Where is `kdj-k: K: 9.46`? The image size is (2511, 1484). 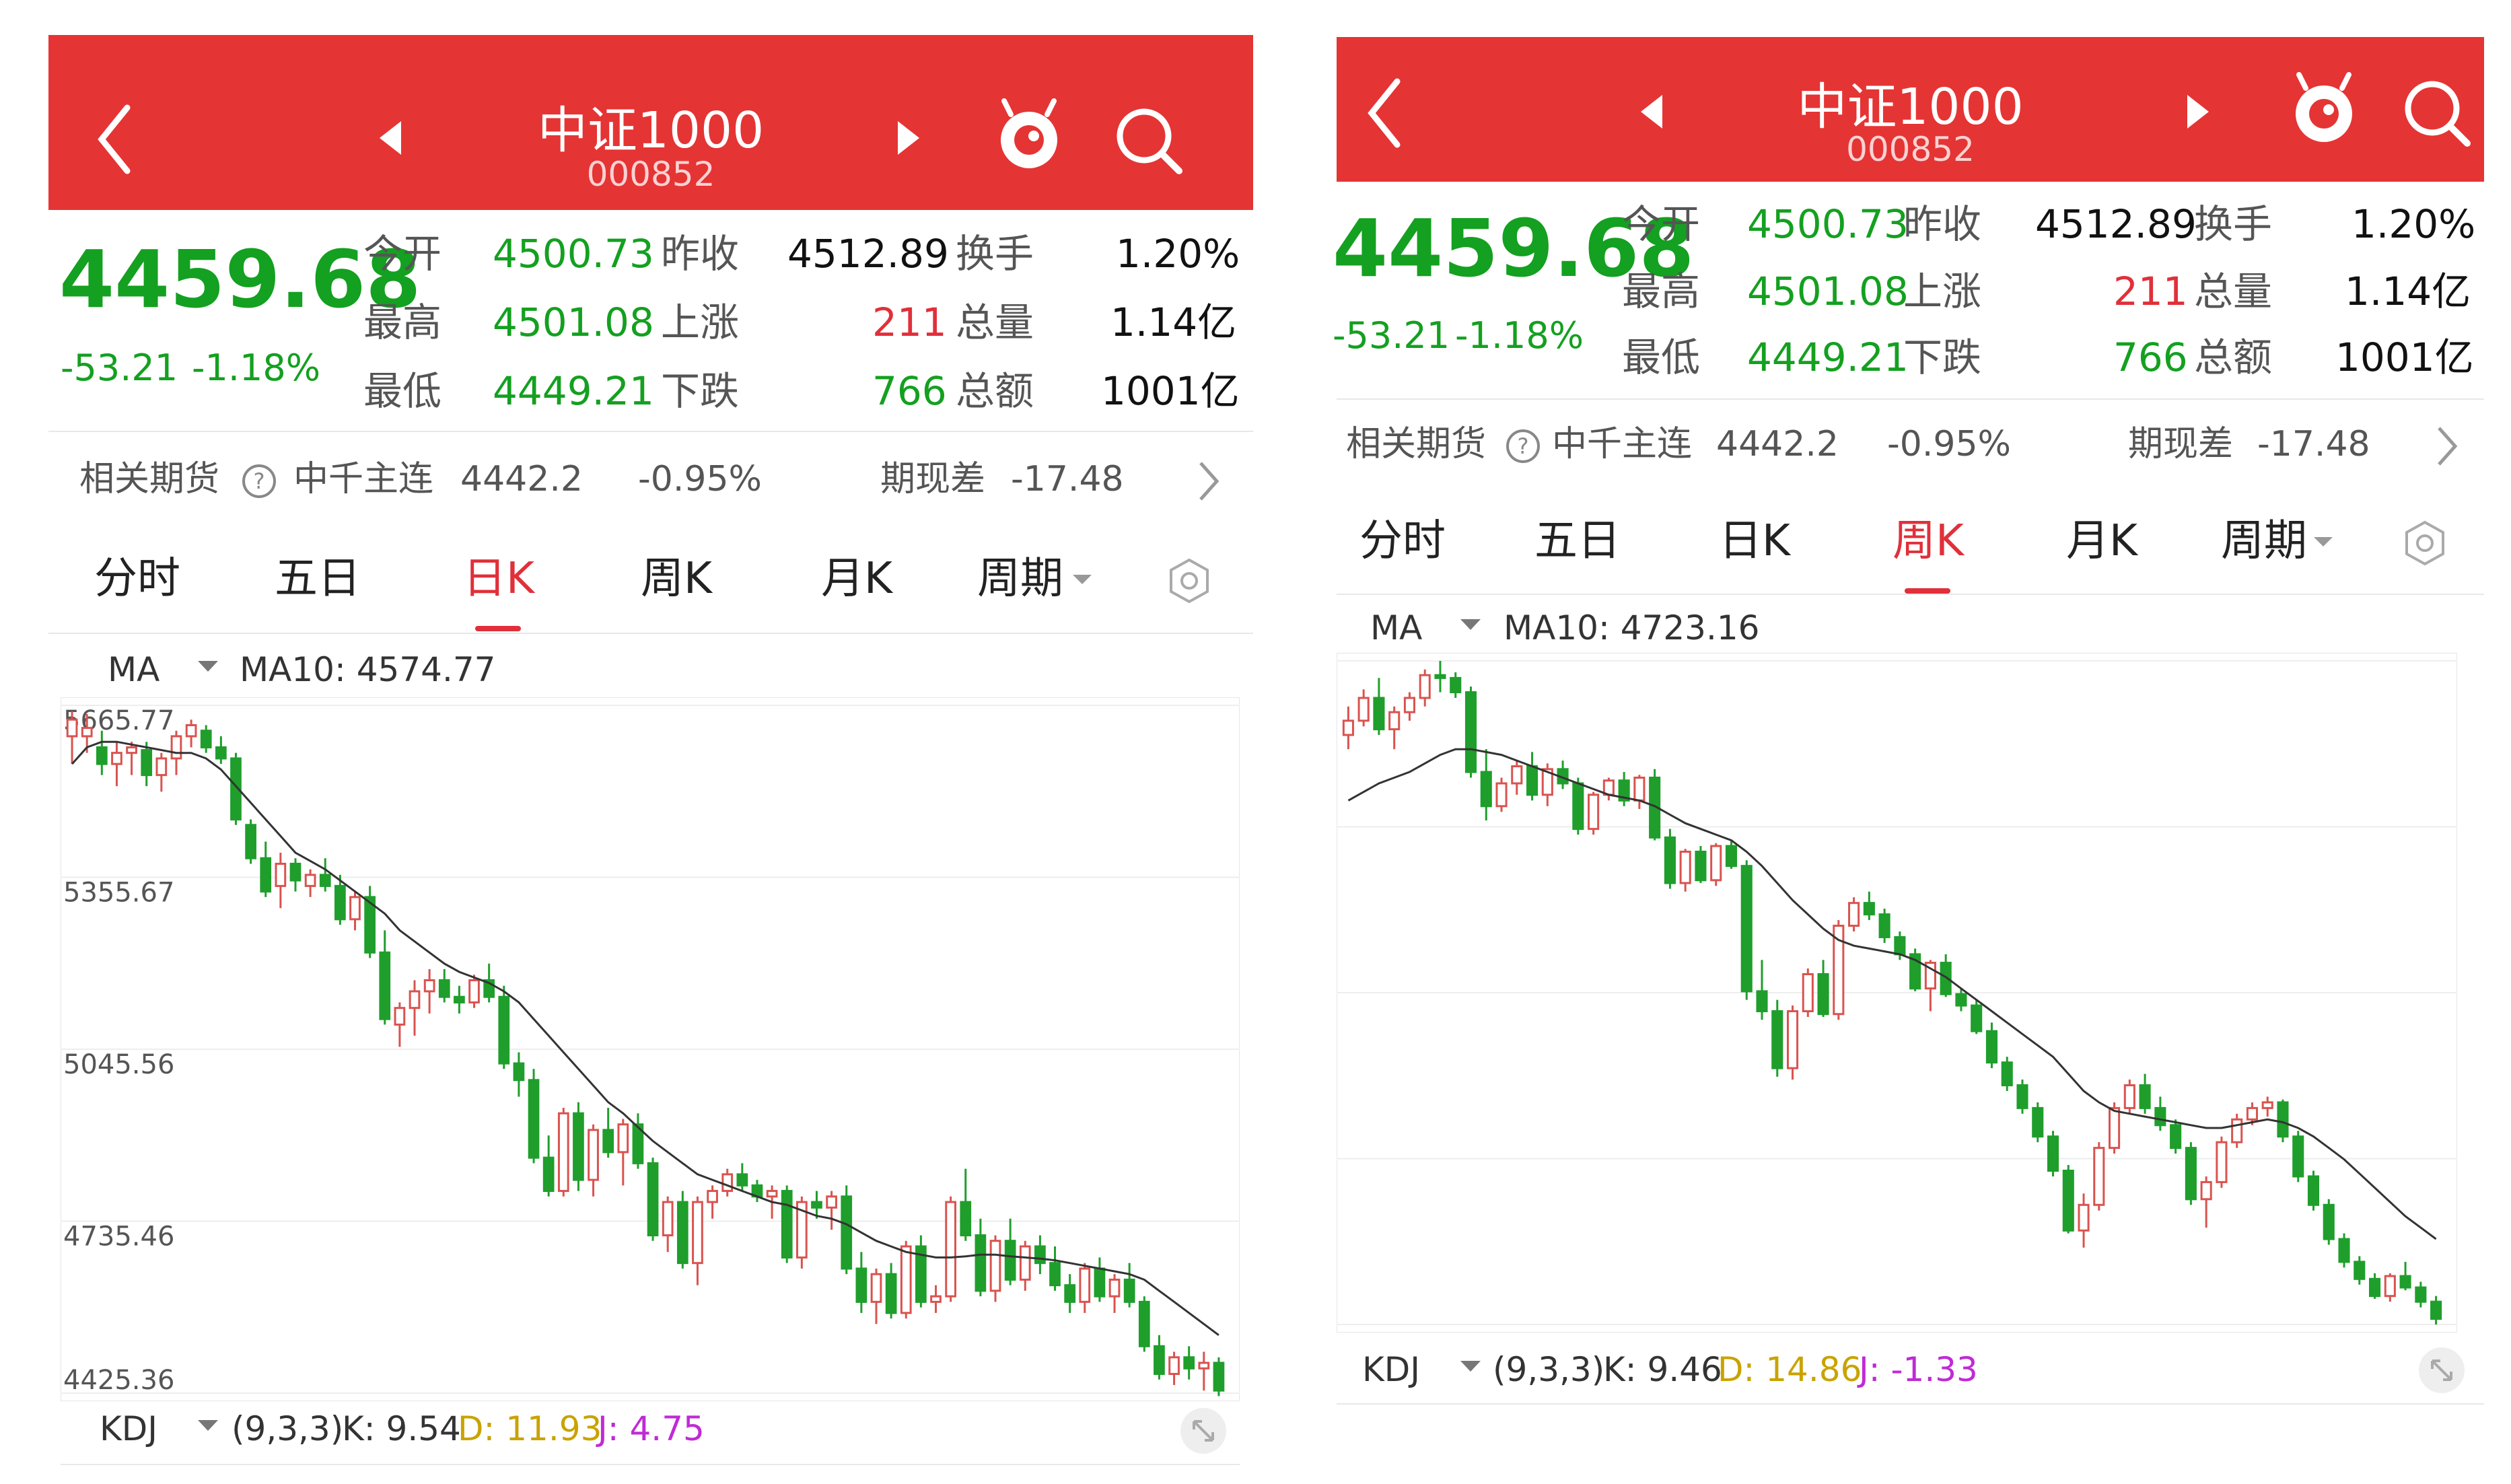
kdj-k: K: 9.46 is located at coordinates (1662, 1369).